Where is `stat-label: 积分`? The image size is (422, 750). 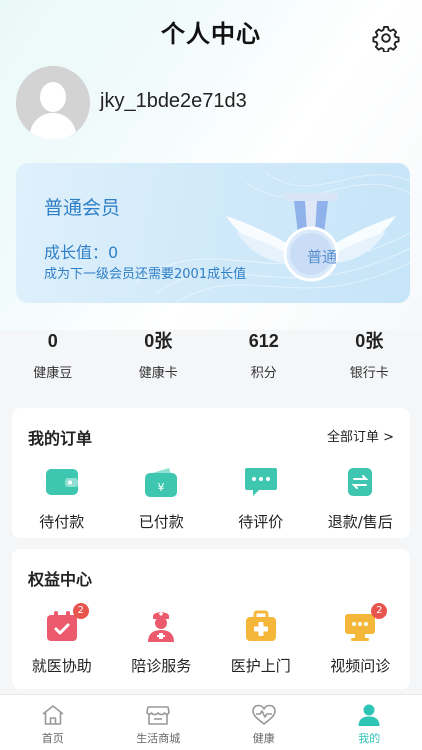
stat-label: 积分 is located at coordinates (263, 373).